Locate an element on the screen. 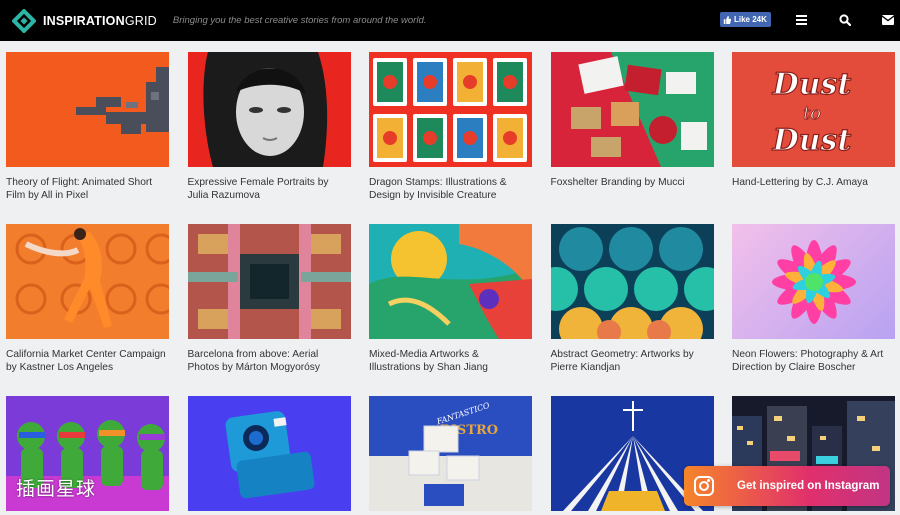 This screenshot has height=515, width=900. article-thumbnail: Dust to Dust is located at coordinates (813, 109).